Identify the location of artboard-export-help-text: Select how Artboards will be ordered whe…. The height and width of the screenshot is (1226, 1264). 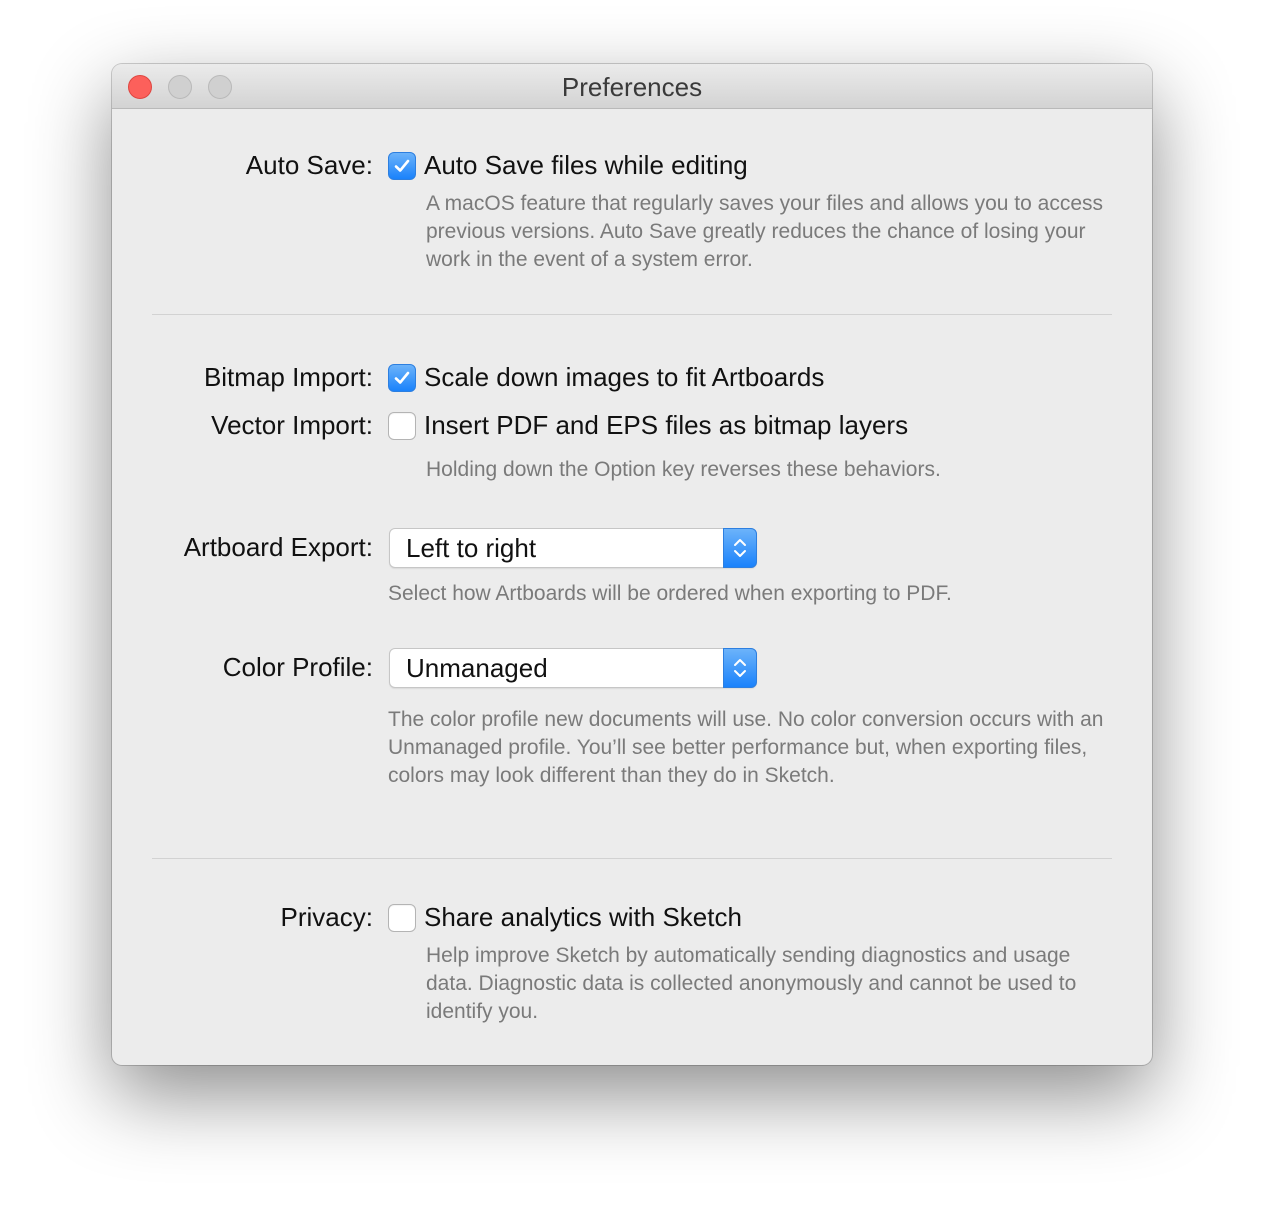
(670, 593).